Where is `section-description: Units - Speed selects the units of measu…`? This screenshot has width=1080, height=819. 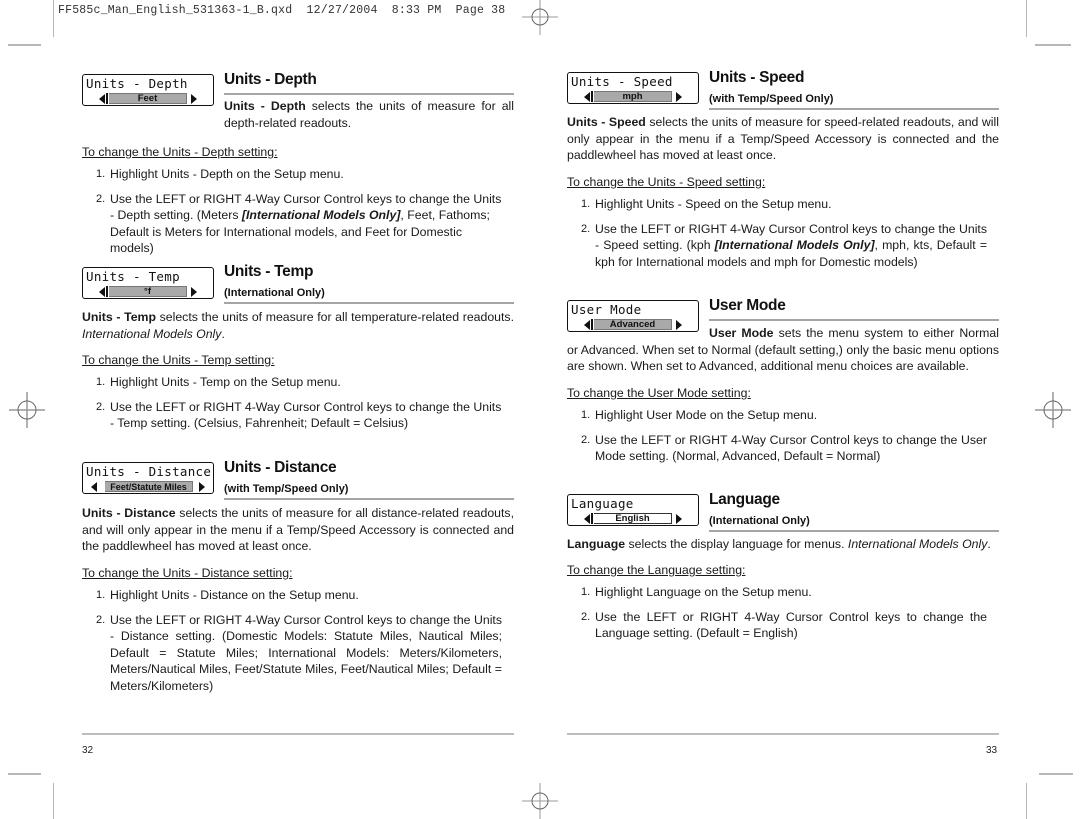 section-description: Units - Speed selects the units of measu… is located at coordinates (783, 139).